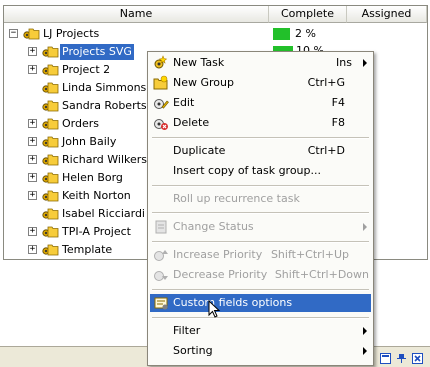  I want to click on tree-row-label: Keith Norton, so click(96, 195).